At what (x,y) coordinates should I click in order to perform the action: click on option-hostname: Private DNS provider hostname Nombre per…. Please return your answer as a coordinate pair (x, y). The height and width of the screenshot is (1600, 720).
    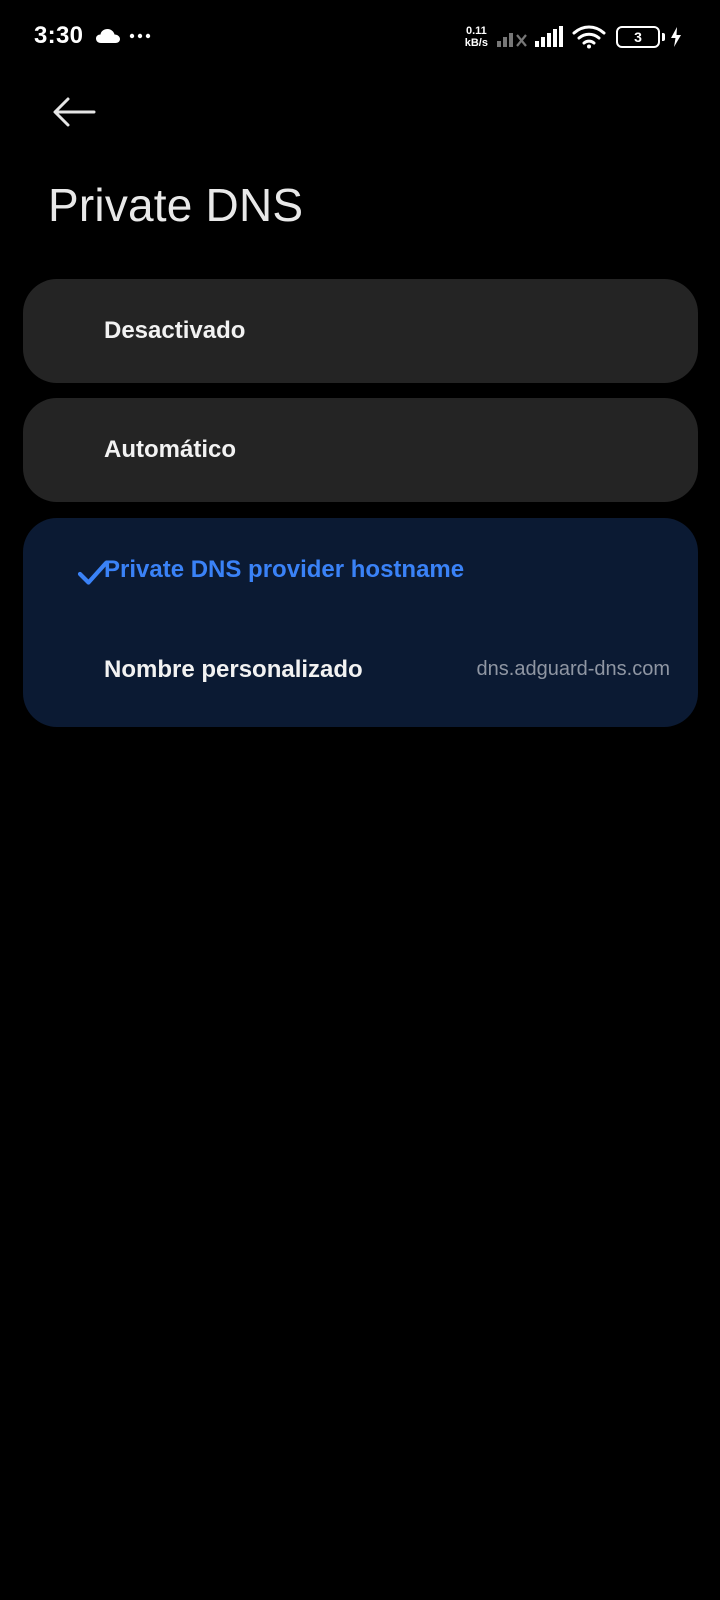
    Looking at the image, I should click on (360, 622).